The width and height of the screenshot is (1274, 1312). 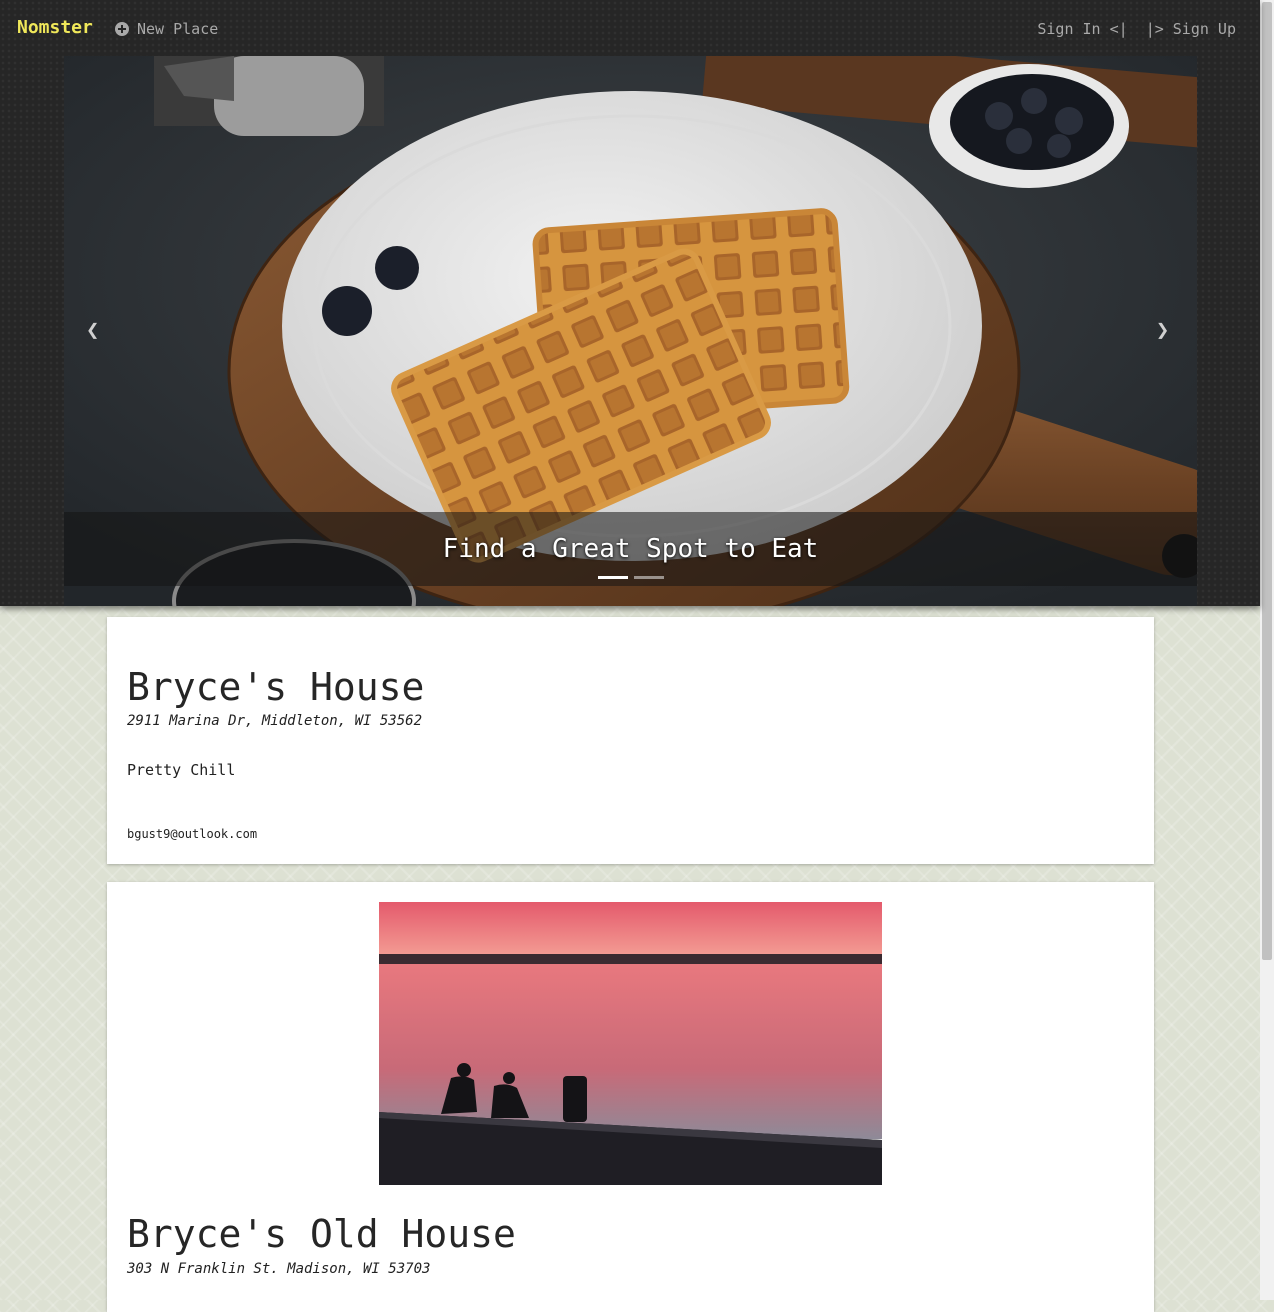 I want to click on sign-in-link: Sign In <|, so click(x=1082, y=29).